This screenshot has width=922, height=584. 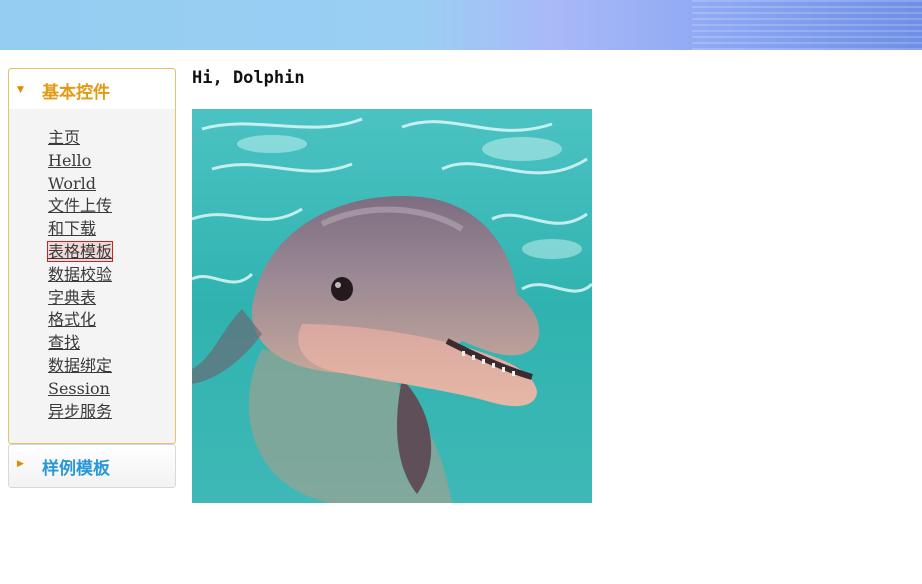 I want to click on accordion-panel-sample-templates: ▶ 样例模板, so click(x=92, y=466).